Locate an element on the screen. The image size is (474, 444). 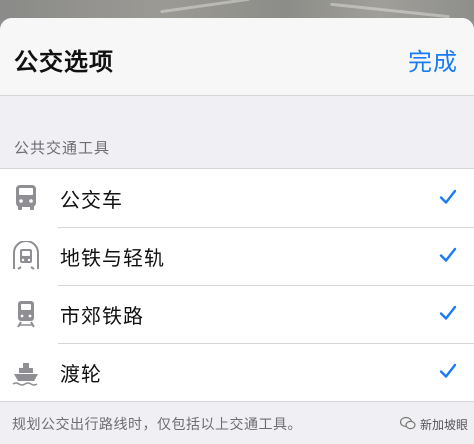
footer: 规划公交出行路线时，仅包括以上交通工具。 新加坡眼 is located at coordinates (237, 422).